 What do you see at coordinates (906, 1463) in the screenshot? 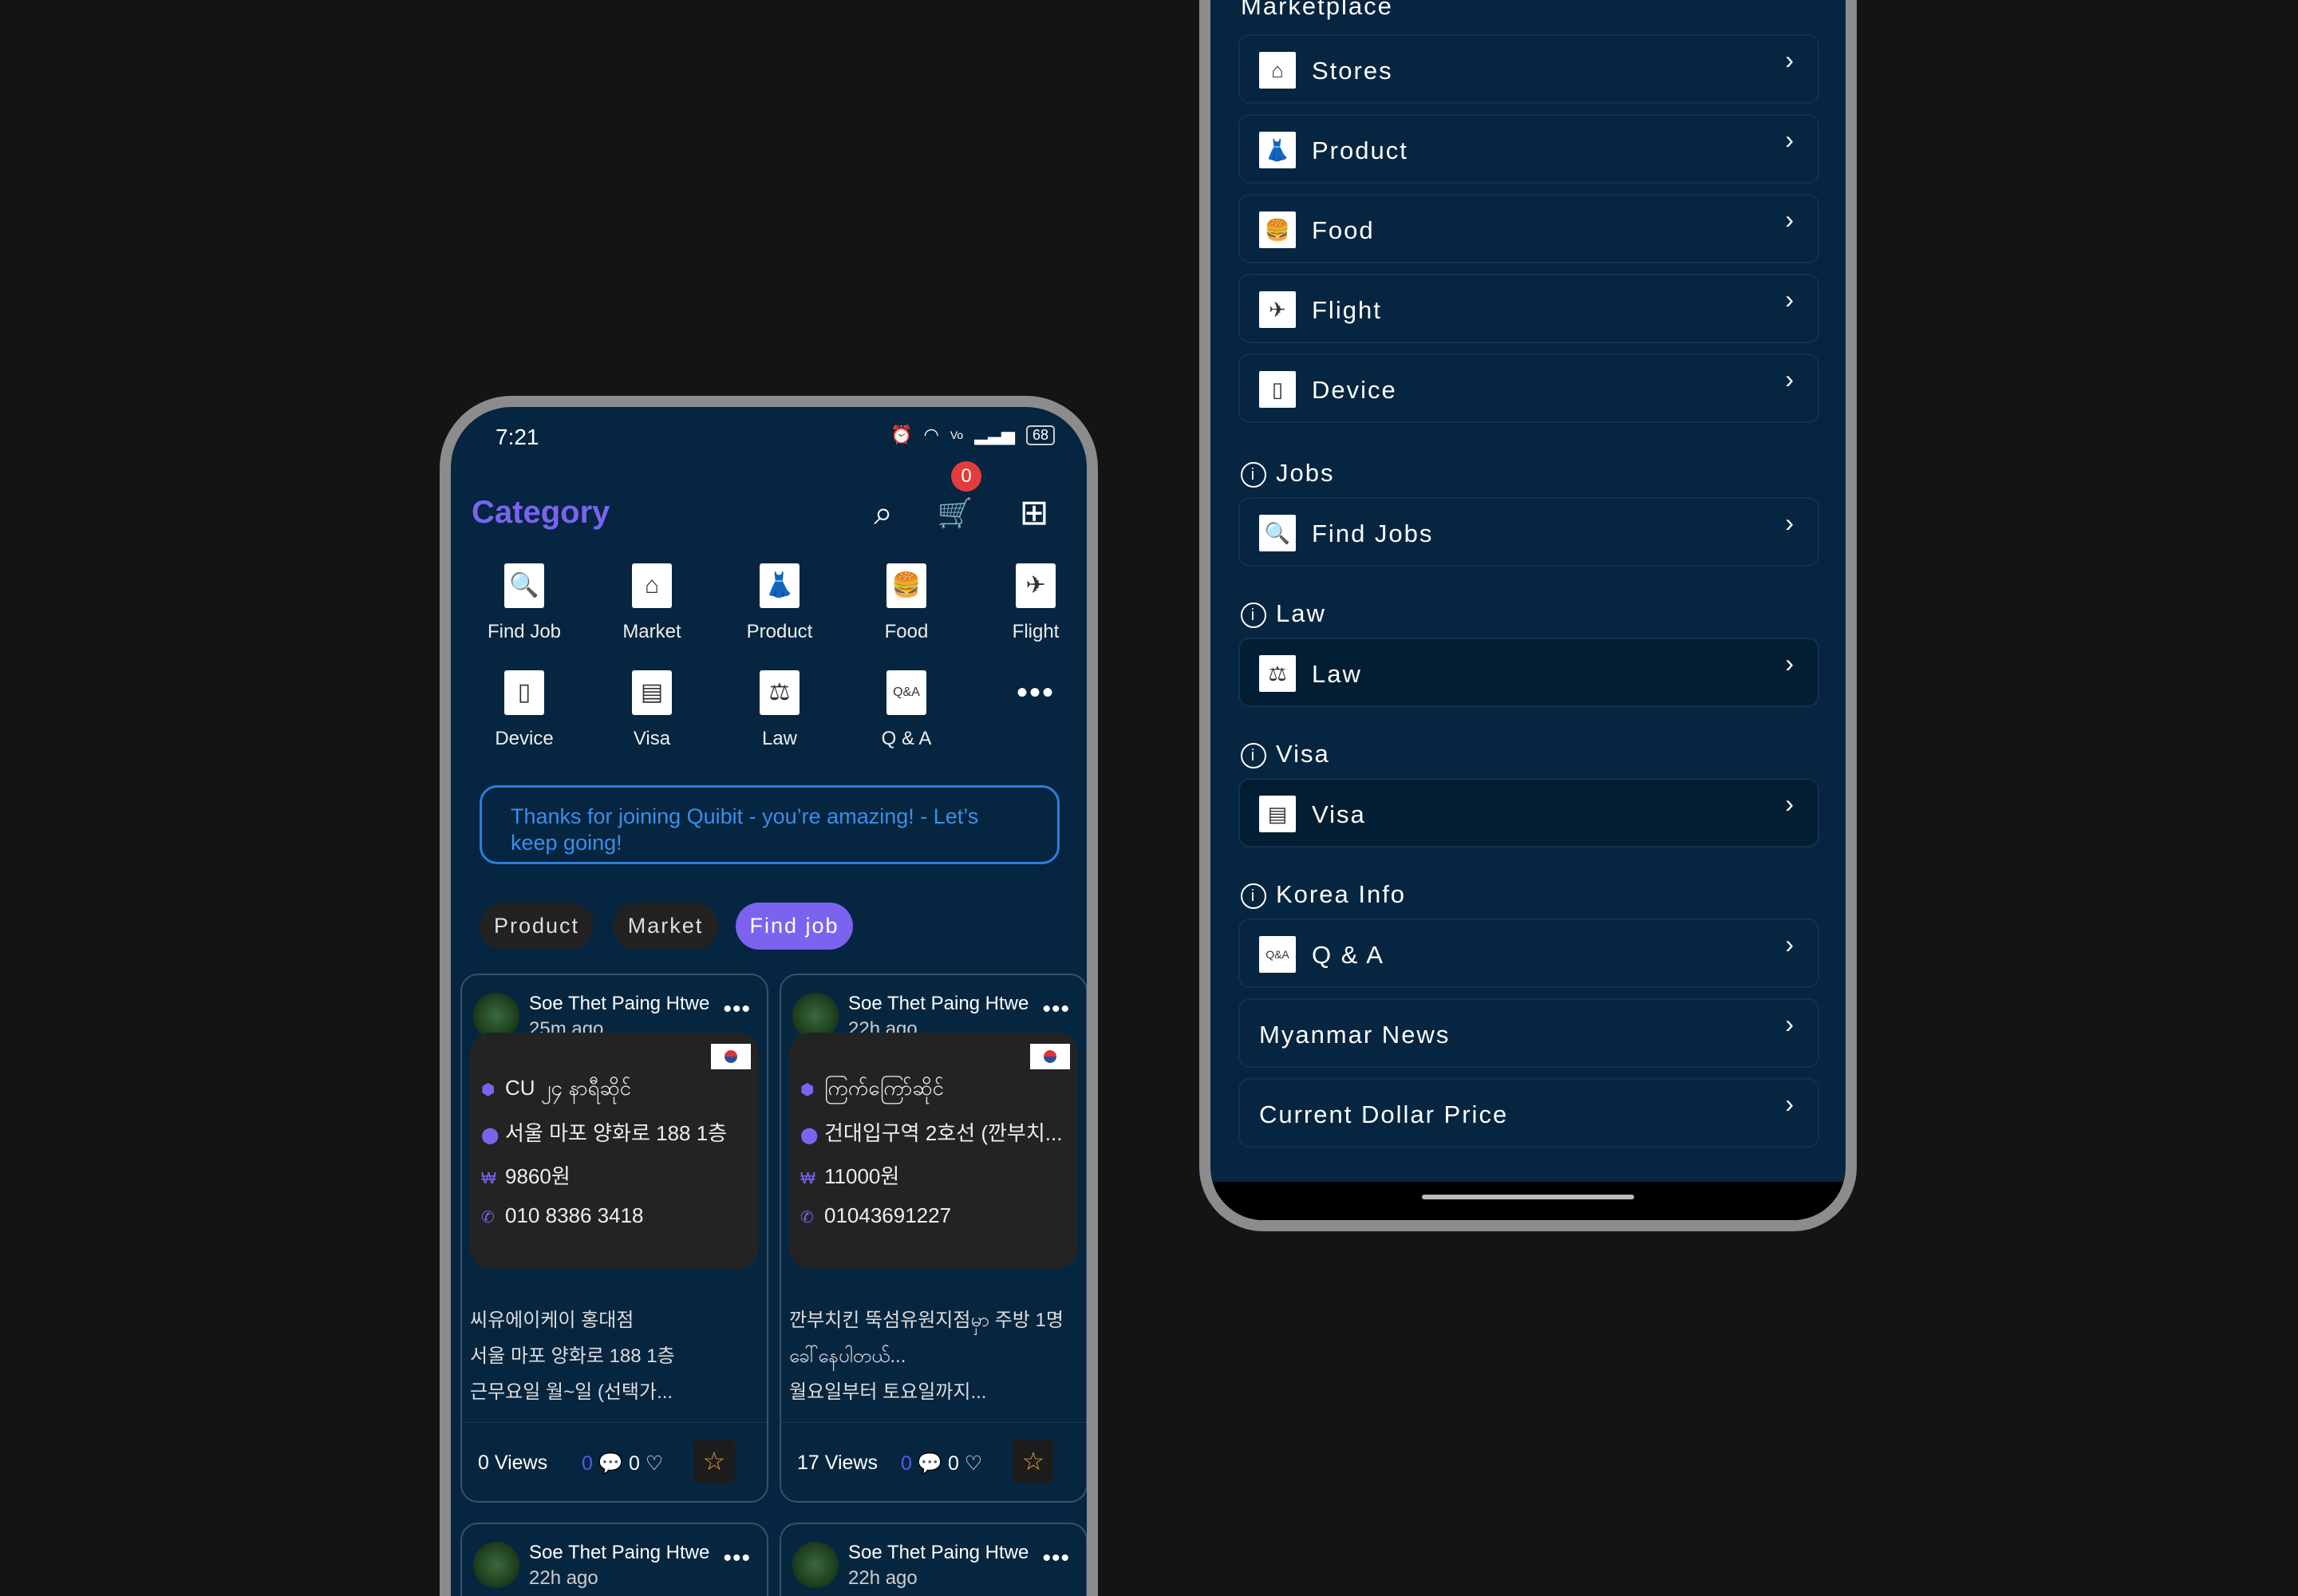
I see `comment-count: 0` at bounding box center [906, 1463].